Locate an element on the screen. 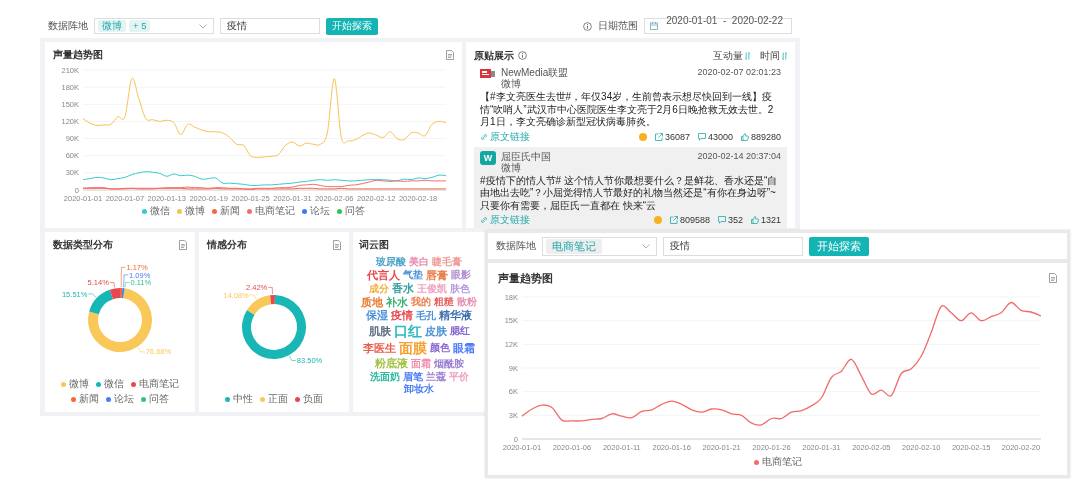 The image size is (1077, 479). cloud-word: 王俊凯 is located at coordinates (431, 288).